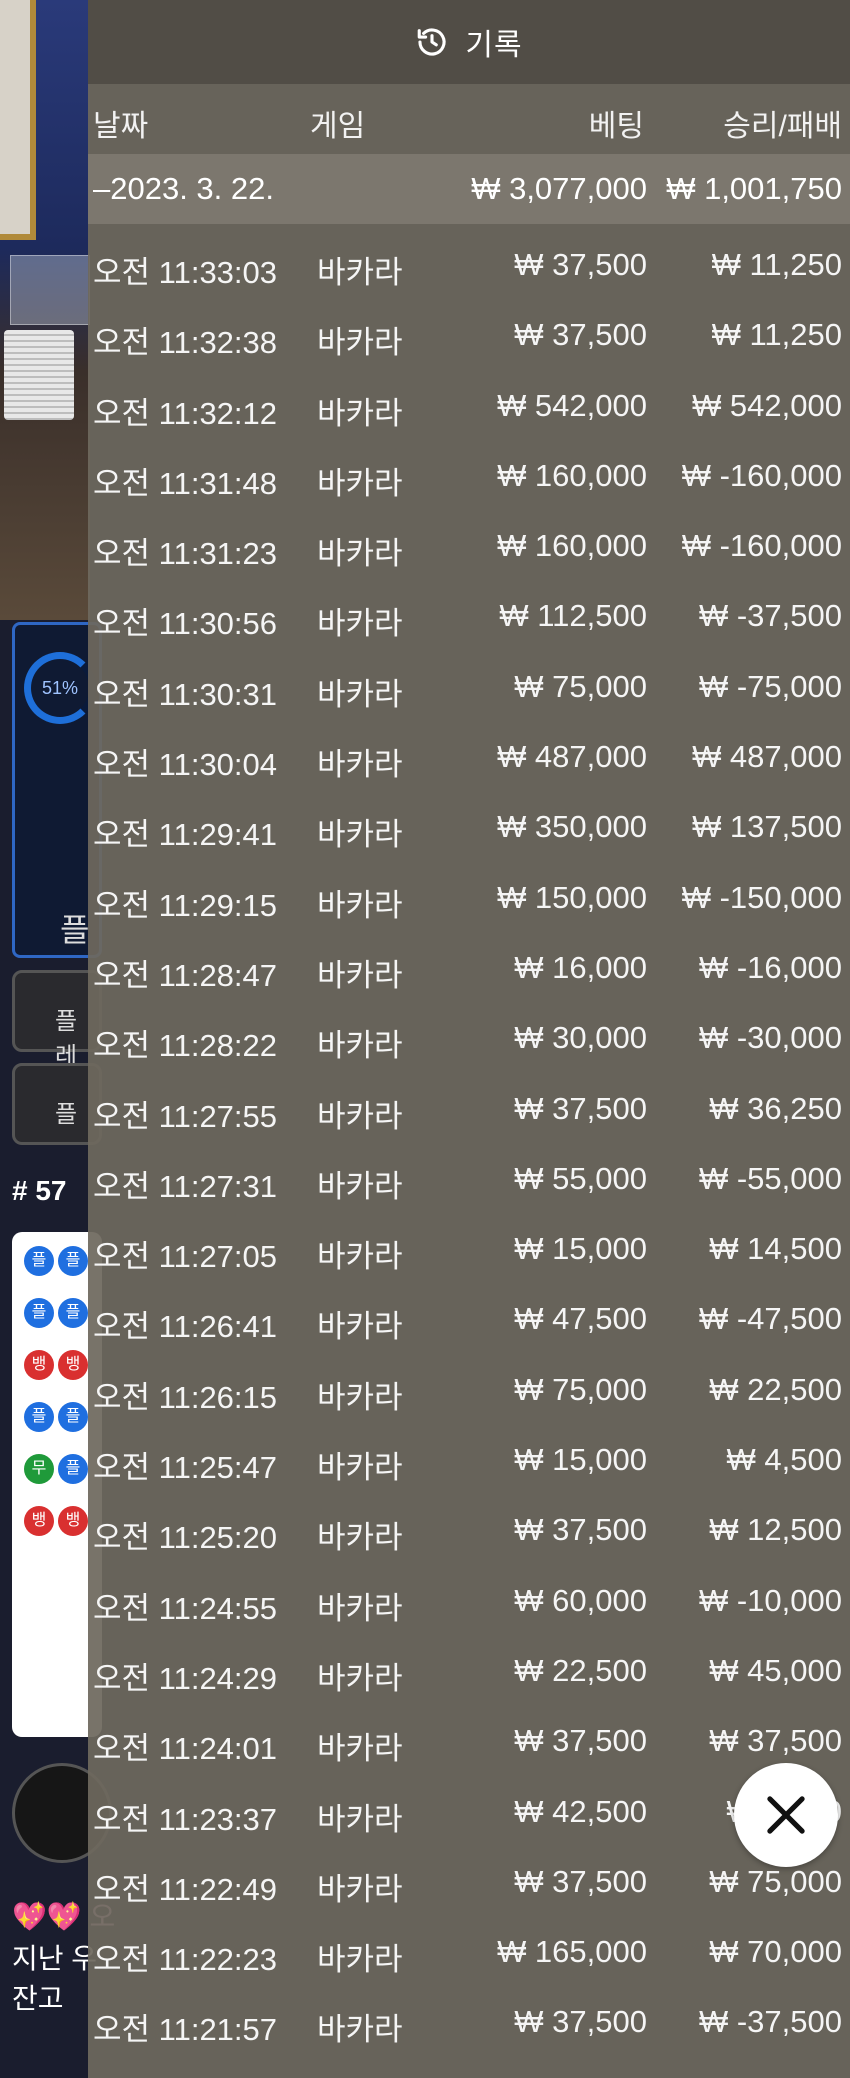 The height and width of the screenshot is (2078, 850). What do you see at coordinates (469, 329) in the screenshot?
I see `table-row: 오전 11:32:38 바카라 ₩ 37,500 ₩ 11,250` at bounding box center [469, 329].